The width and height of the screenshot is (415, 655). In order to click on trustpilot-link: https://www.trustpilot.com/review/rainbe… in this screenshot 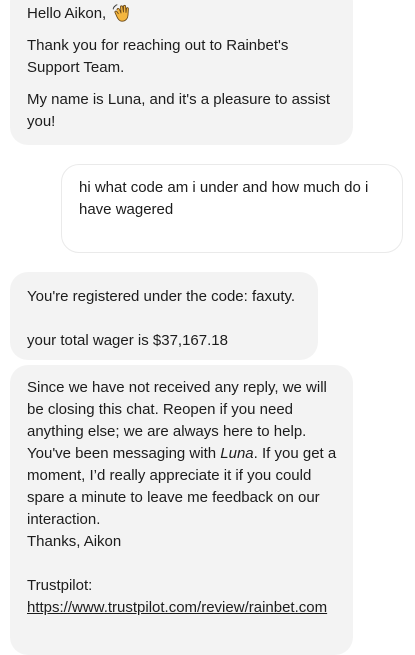, I will do `click(177, 607)`.